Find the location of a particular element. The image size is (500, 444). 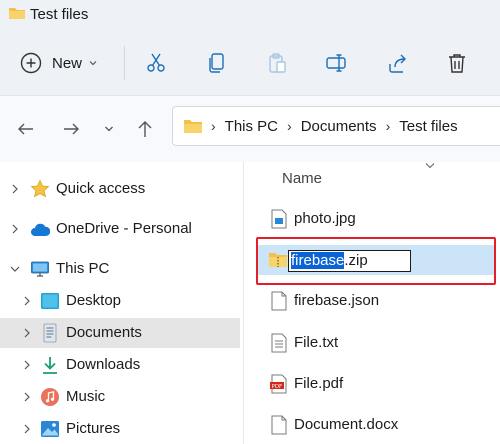

arrow-left-icon is located at coordinates (25, 129).